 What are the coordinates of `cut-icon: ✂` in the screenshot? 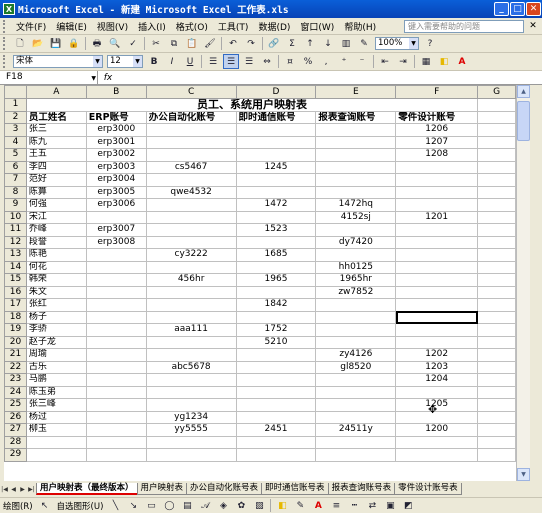 It's located at (156, 43).